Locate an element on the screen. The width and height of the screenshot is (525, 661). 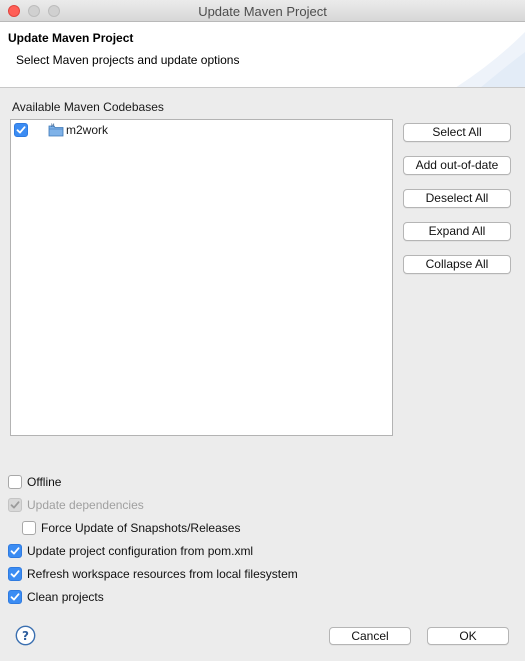
header-title: Update Maven Project is located at coordinates (71, 38).